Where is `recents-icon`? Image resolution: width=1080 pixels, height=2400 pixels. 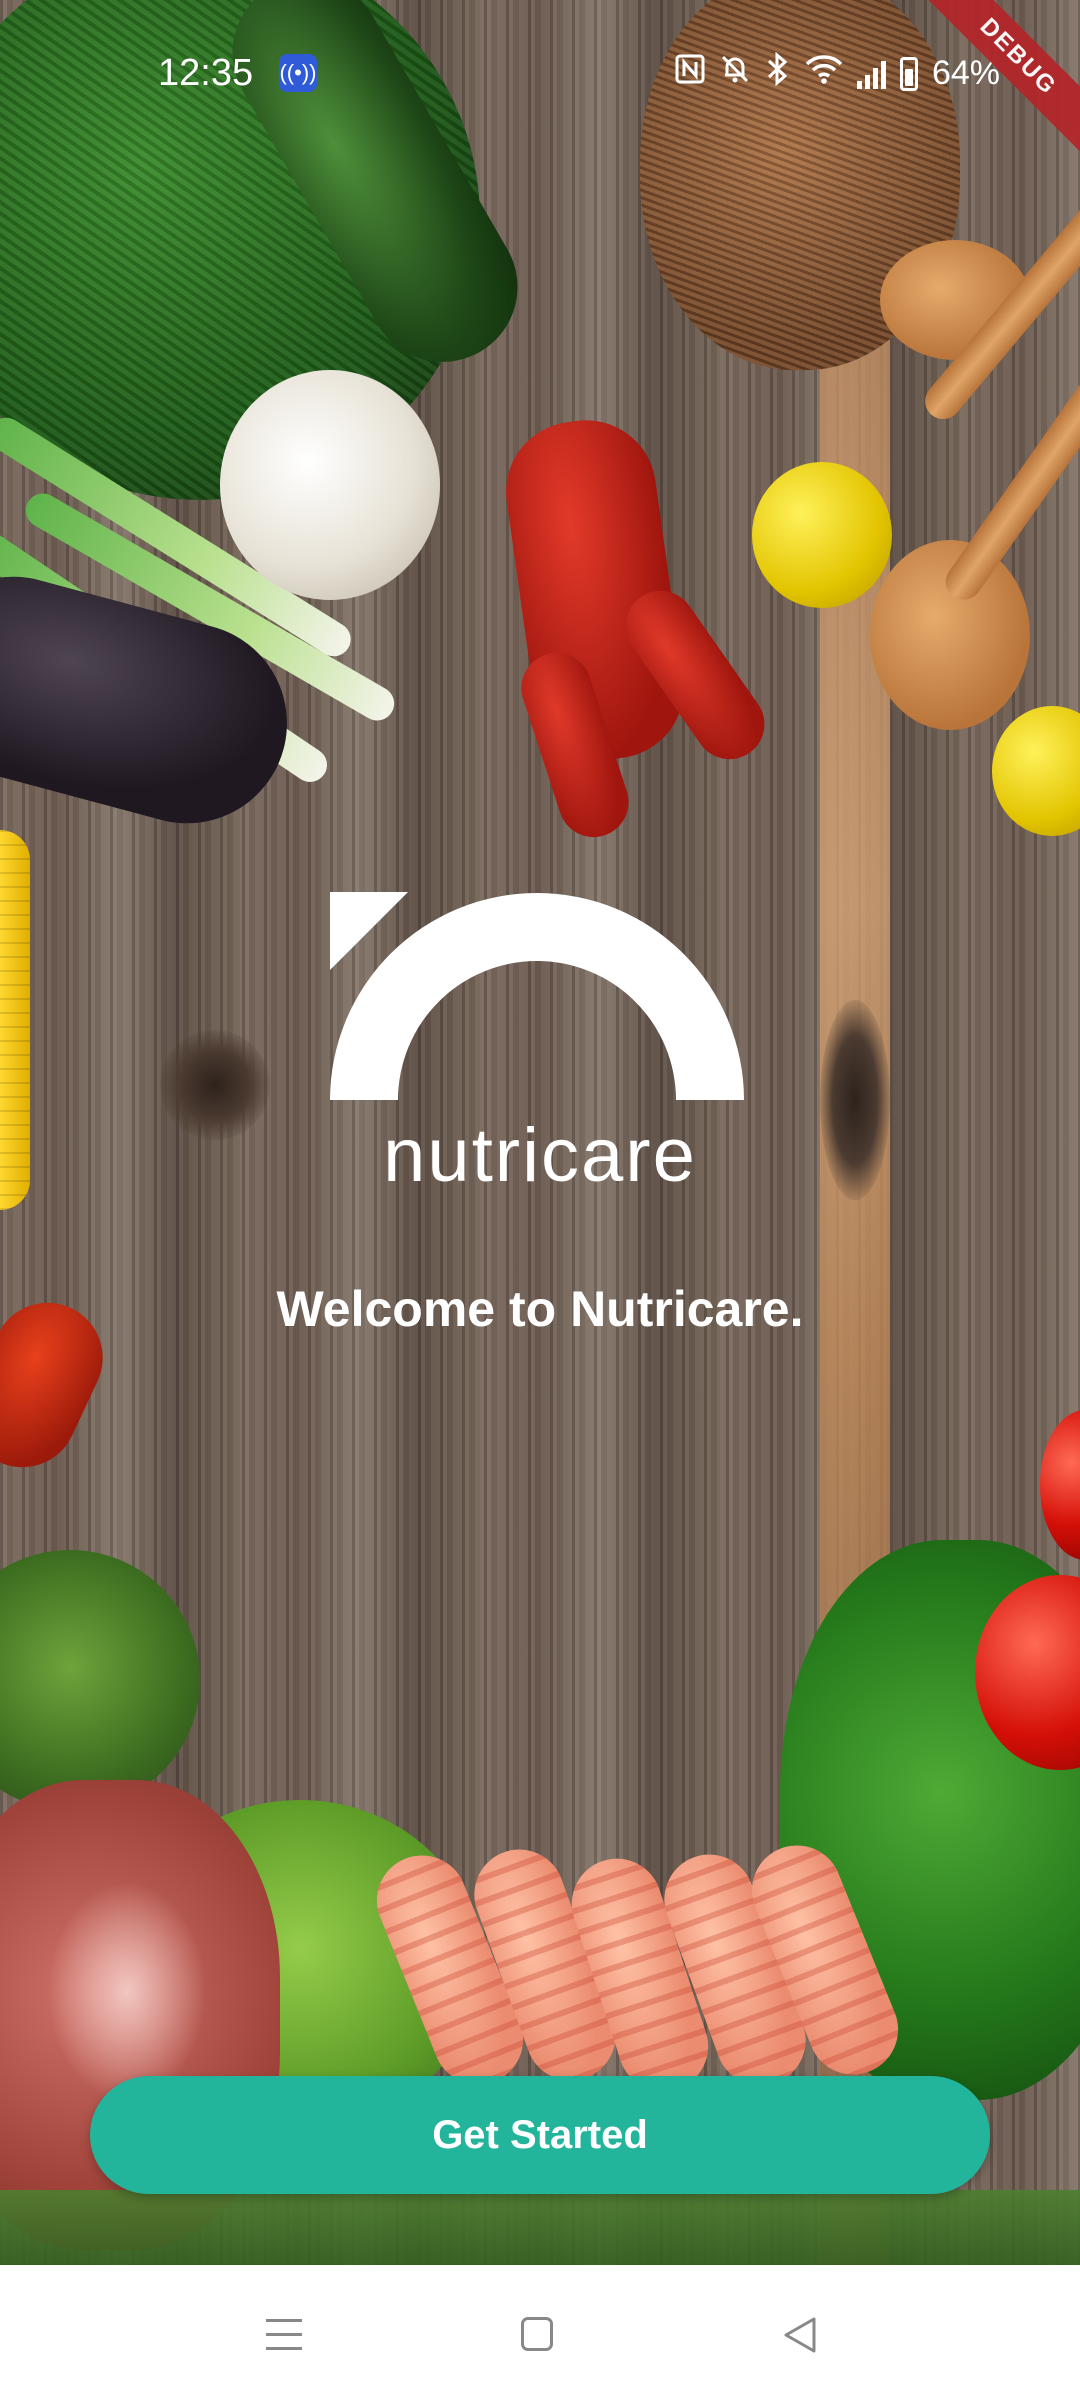
recents-icon is located at coordinates (284, 2335).